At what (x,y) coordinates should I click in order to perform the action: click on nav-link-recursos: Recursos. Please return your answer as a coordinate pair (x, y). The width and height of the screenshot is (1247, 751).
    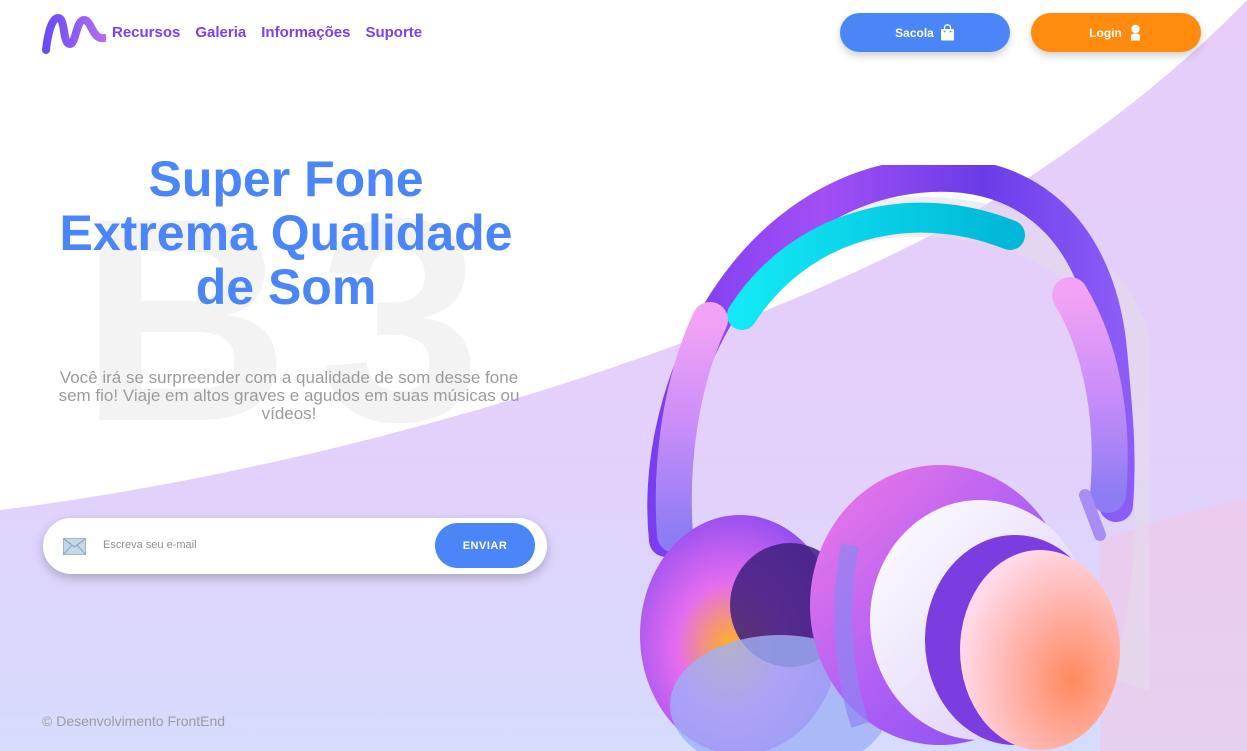
    Looking at the image, I should click on (146, 32).